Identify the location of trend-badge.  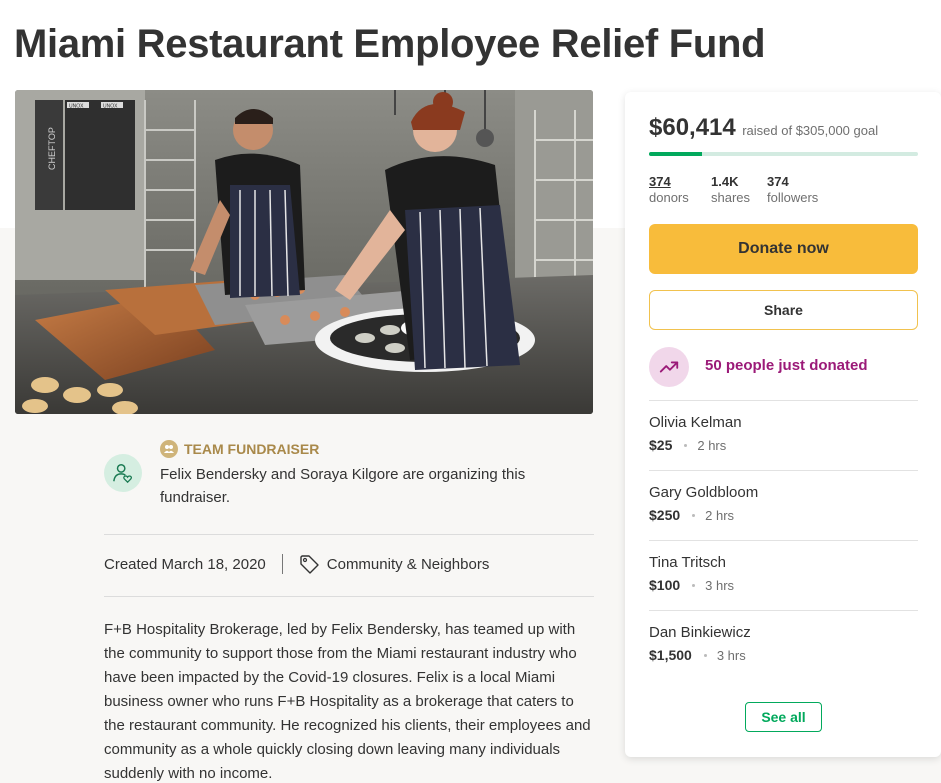
(669, 367).